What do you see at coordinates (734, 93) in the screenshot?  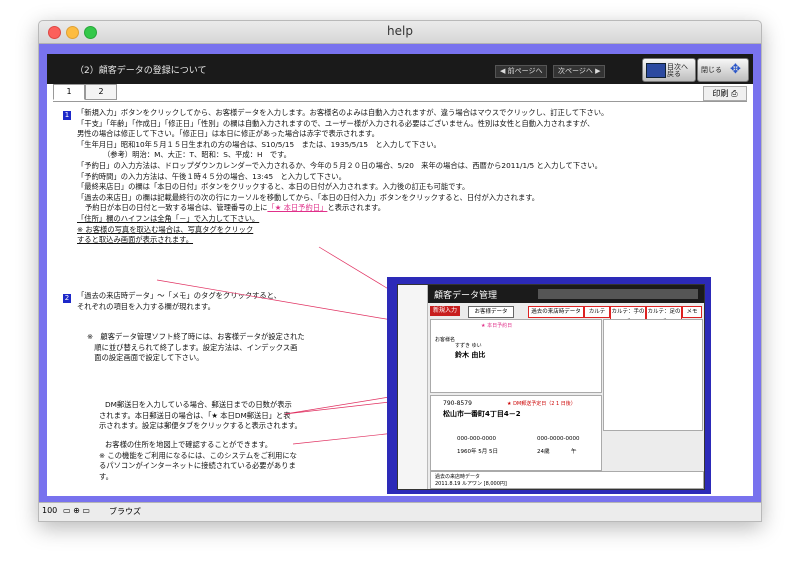 I see `printer-icon: ⎙` at bounding box center [734, 93].